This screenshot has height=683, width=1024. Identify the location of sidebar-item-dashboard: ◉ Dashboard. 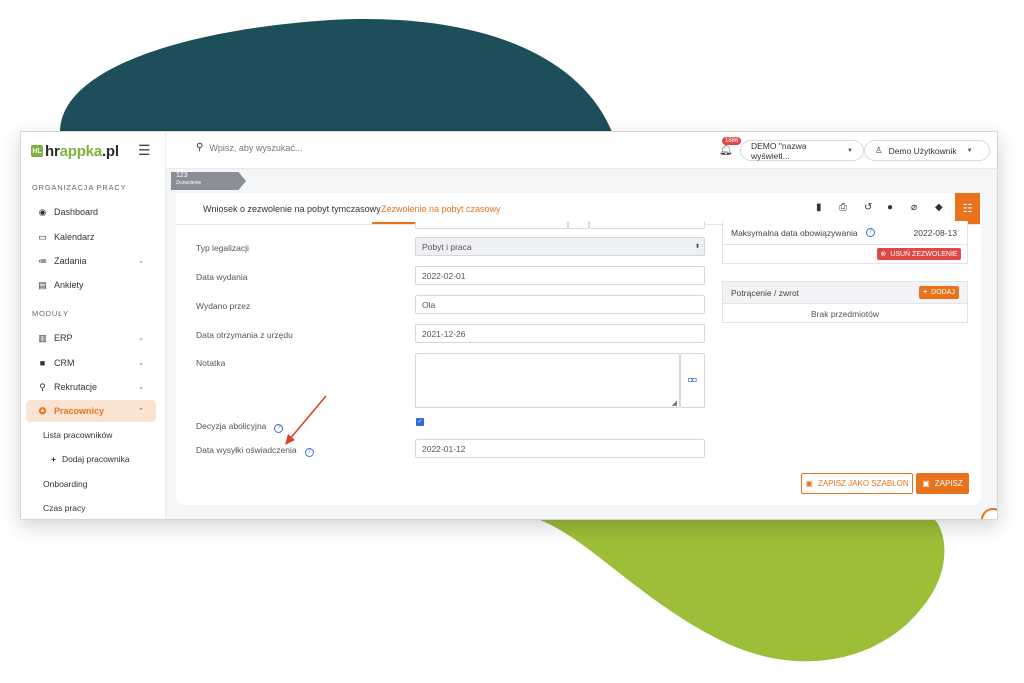
(91, 212).